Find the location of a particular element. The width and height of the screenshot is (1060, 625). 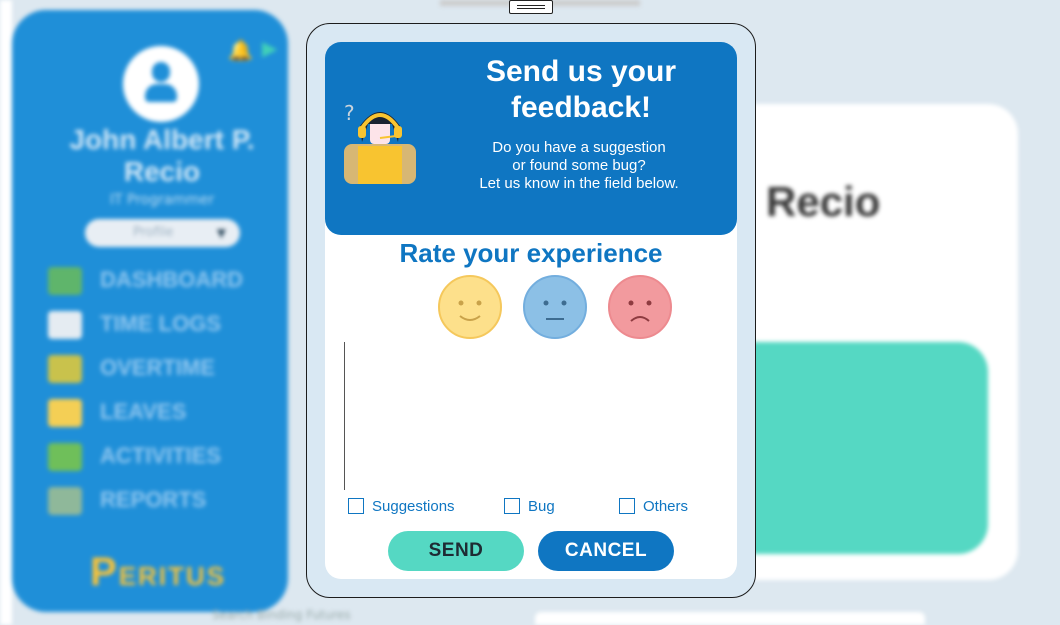

overtime-icon is located at coordinates (65, 369).